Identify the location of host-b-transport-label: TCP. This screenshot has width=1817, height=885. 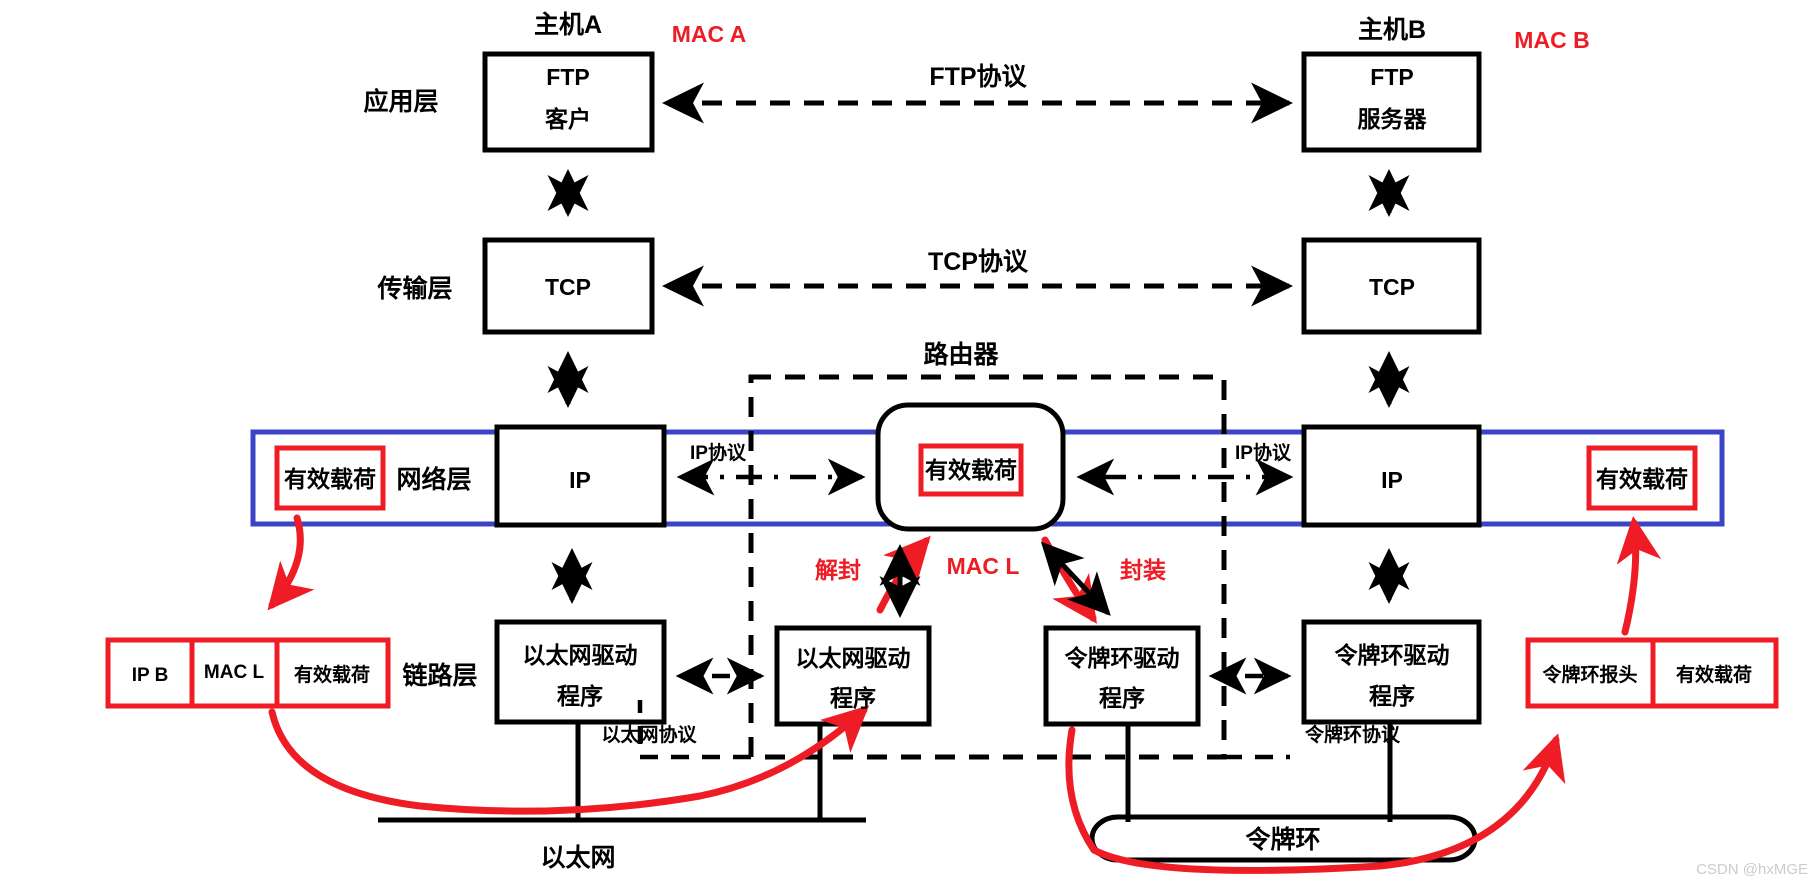
(1392, 287).